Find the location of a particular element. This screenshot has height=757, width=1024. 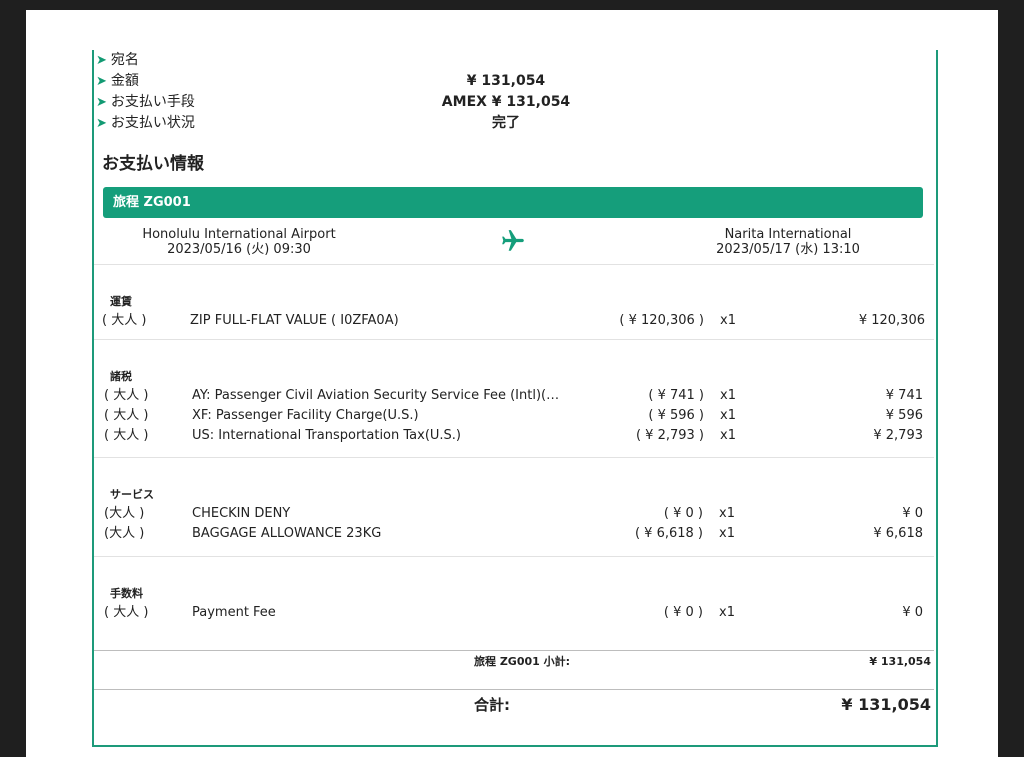

origin-airport: Honolulu International Airport is located at coordinates (239, 234).